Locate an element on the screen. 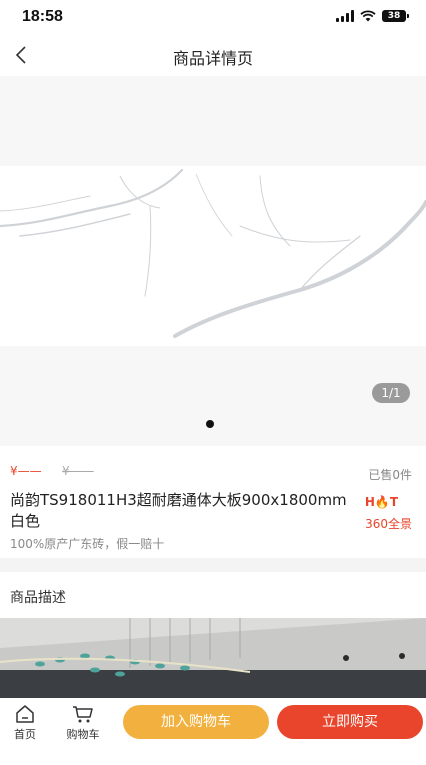 This screenshot has width=426, height=765. product-subtitle: 100%原产广东砖，假一赔十 is located at coordinates (87, 544).